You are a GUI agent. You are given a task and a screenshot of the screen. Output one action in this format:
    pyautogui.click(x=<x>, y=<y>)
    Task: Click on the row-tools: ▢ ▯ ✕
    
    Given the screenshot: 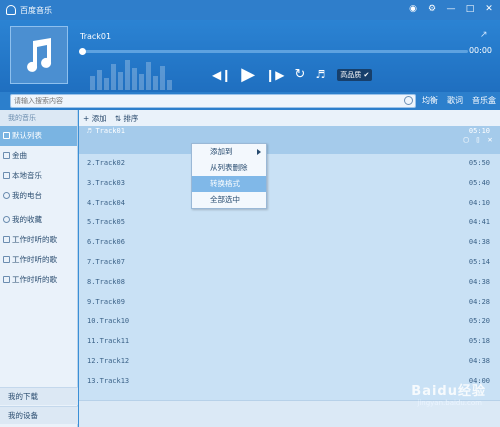 What is the action you would take?
    pyautogui.click(x=478, y=140)
    